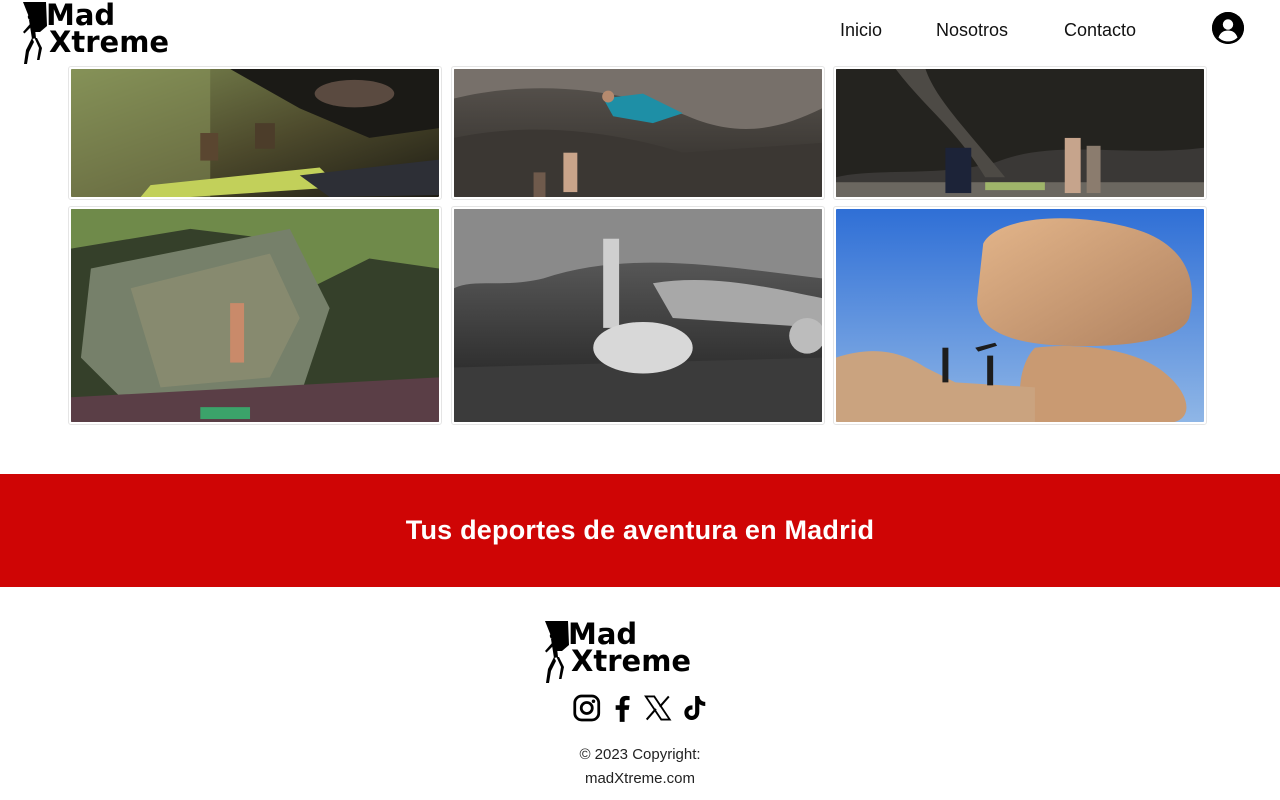  I want to click on bw-roof-climb-photo, so click(638, 315).